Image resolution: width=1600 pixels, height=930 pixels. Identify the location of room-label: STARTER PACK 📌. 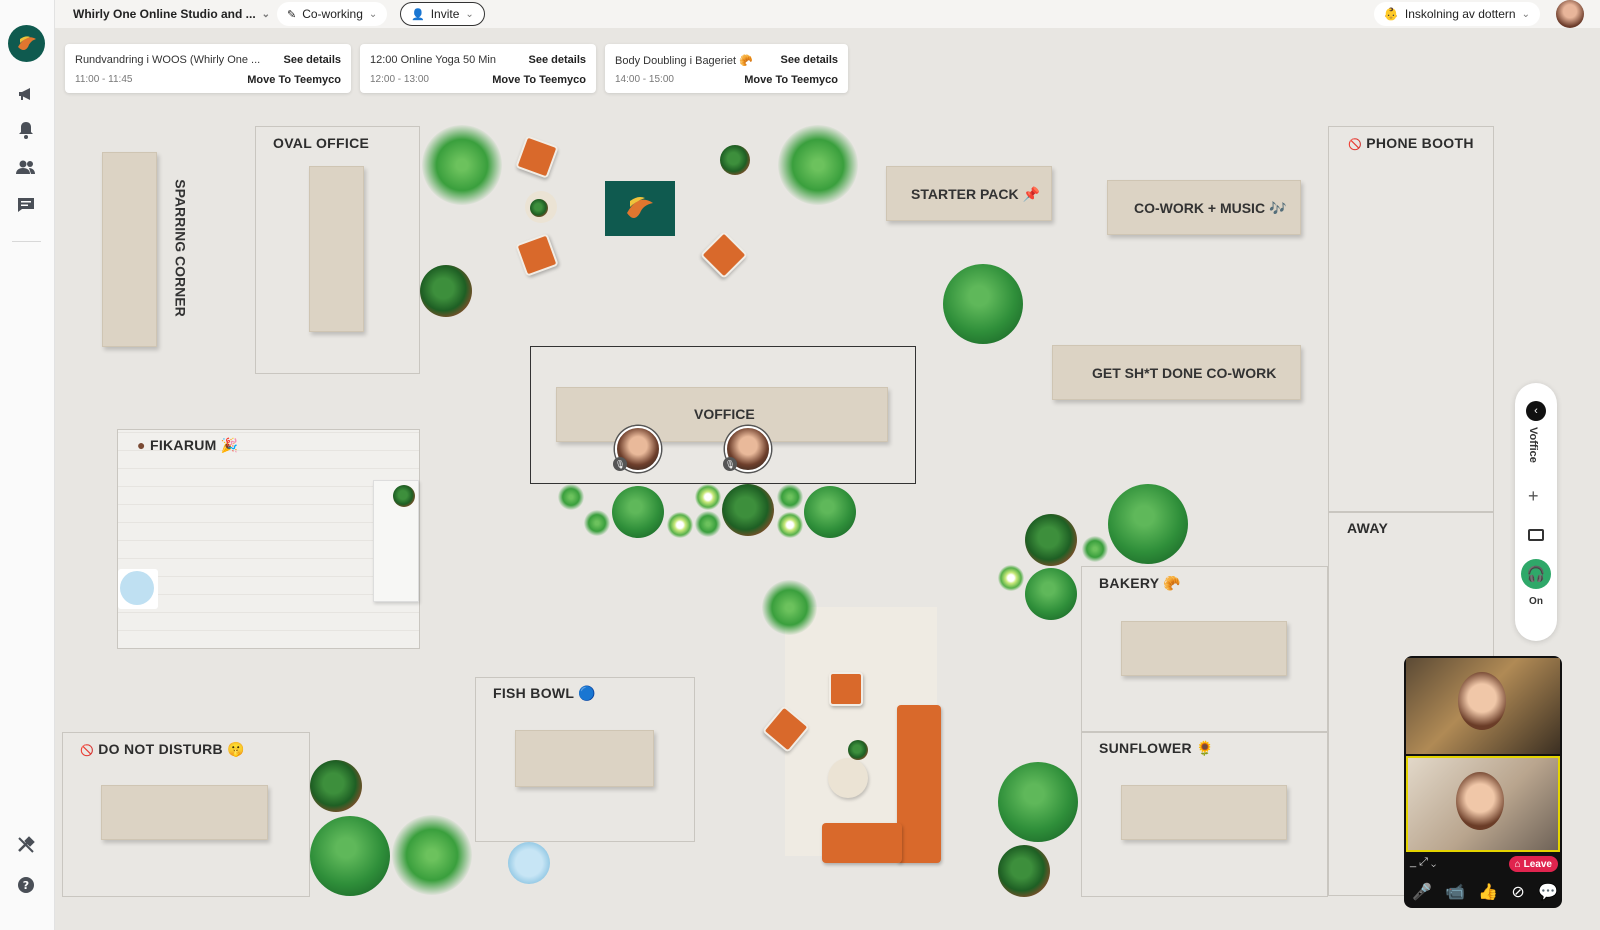
(975, 194).